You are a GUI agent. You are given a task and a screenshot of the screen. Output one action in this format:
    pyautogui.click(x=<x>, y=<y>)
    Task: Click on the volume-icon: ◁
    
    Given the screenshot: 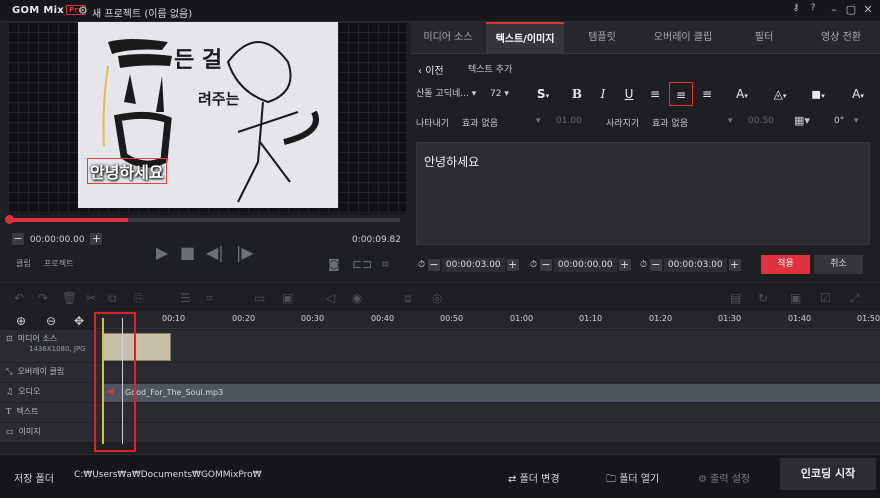 What is the action you would take?
    pyautogui.click(x=330, y=298)
    